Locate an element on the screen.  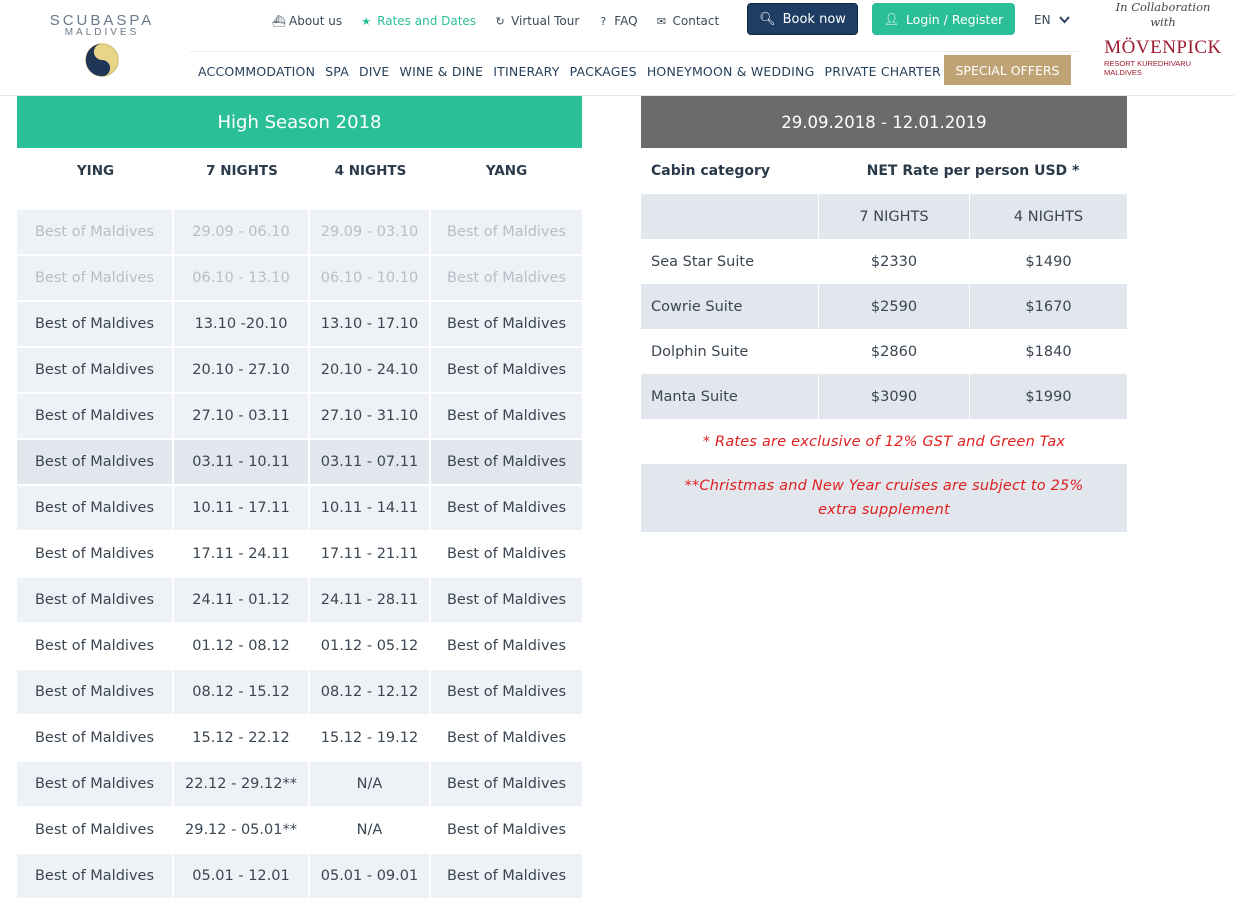
table-cell: Dolphin Suite is located at coordinates (730, 351).